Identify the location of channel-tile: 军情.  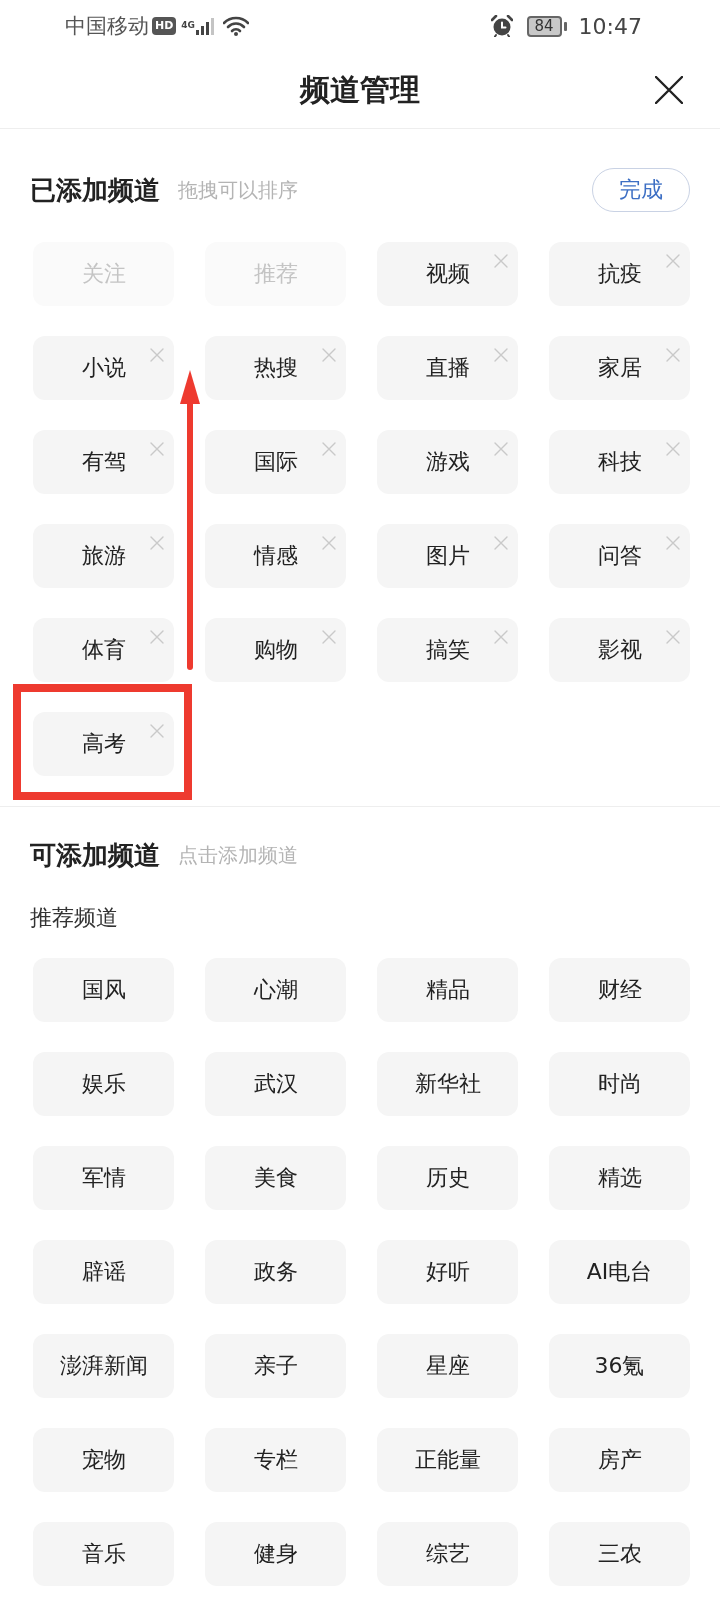
(103, 1178).